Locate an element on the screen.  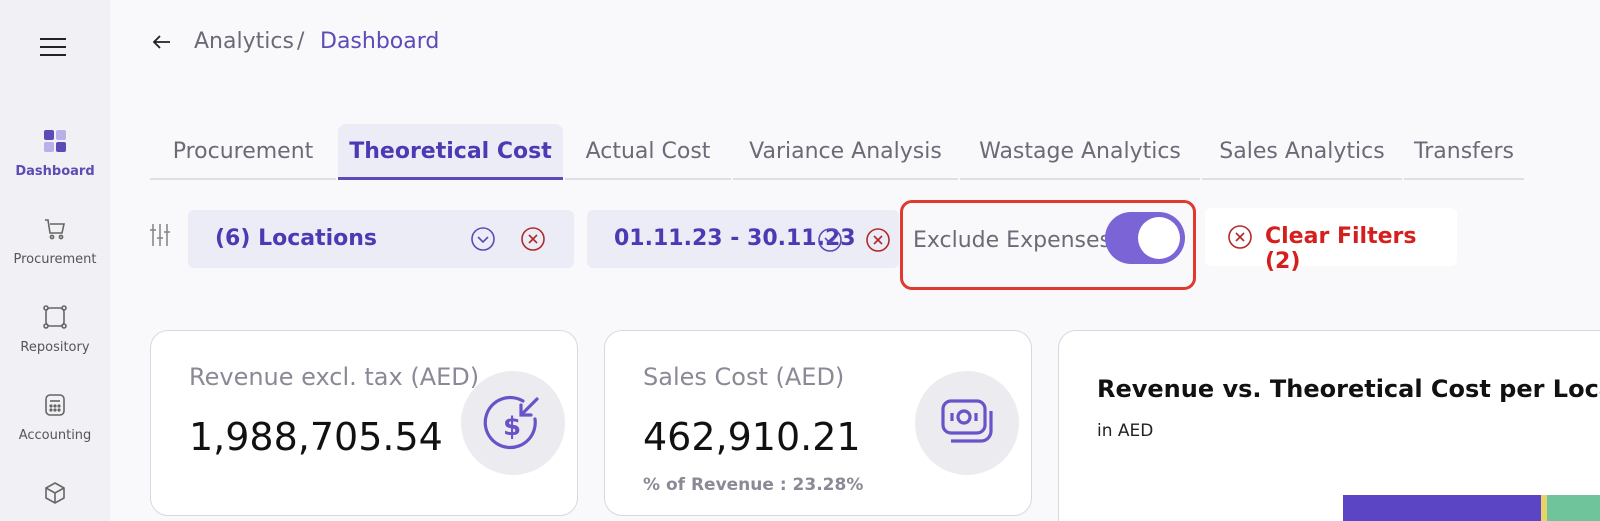
sidebar-item-repository: Repository is located at coordinates (55, 329).